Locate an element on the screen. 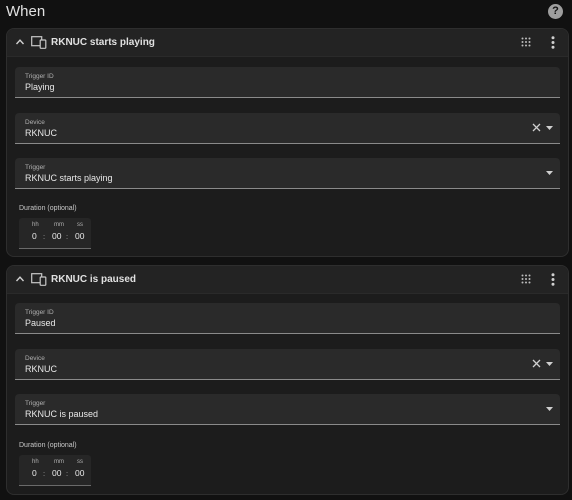 Image resolution: width=572 pixels, height=500 pixels. trigger-id-field: Trigger ID Playing is located at coordinates (287, 82).